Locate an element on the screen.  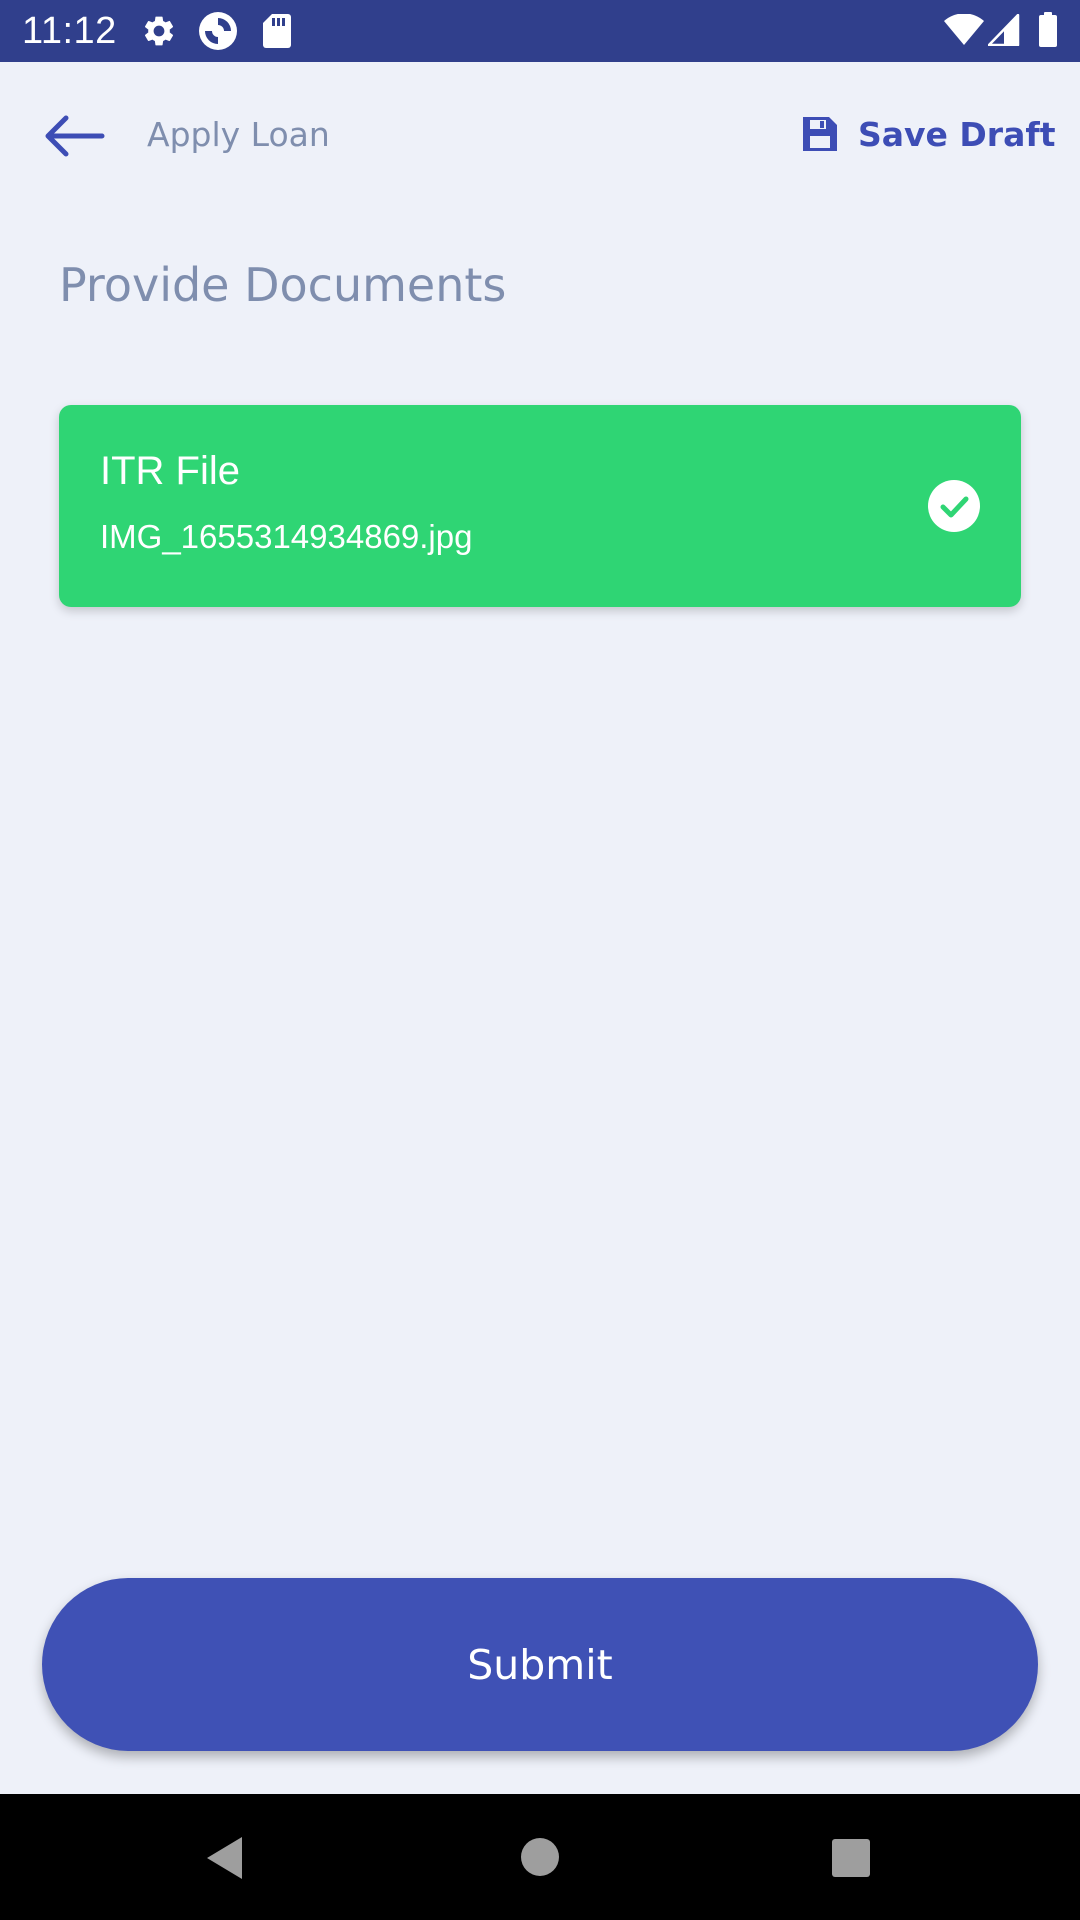
arrow-left-icon is located at coordinates (75, 136).